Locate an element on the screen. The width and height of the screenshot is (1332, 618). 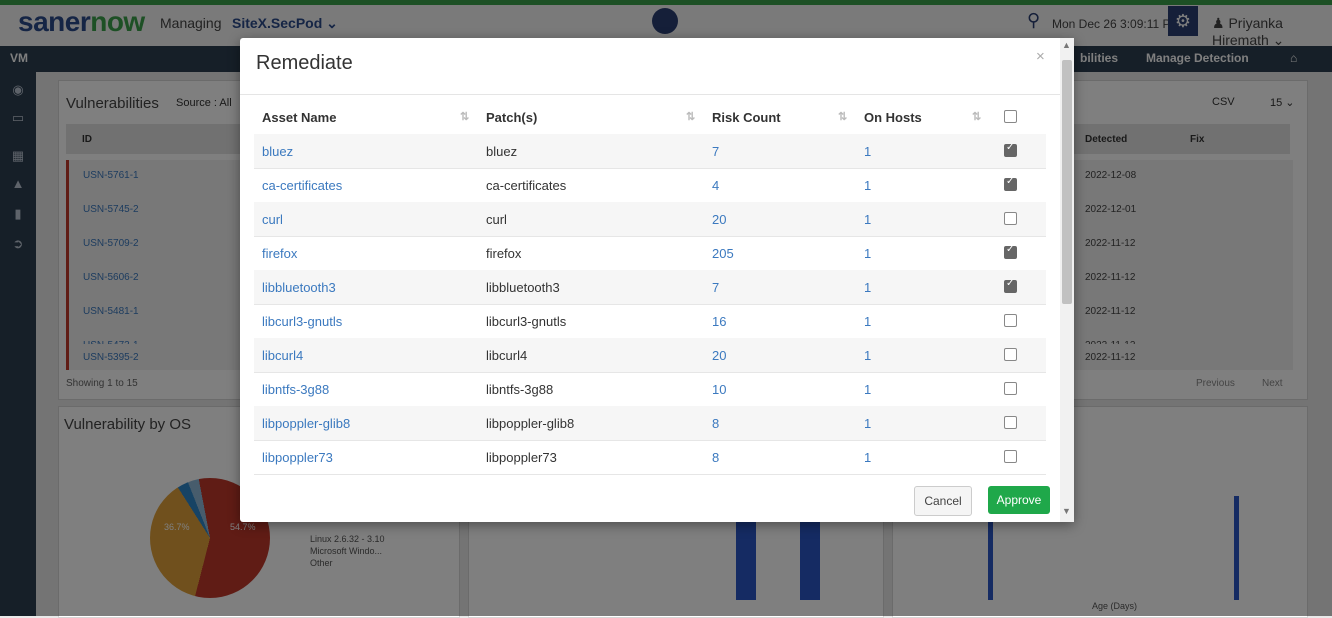
patch-name: libntfs-3g88 is located at coordinates (520, 389).